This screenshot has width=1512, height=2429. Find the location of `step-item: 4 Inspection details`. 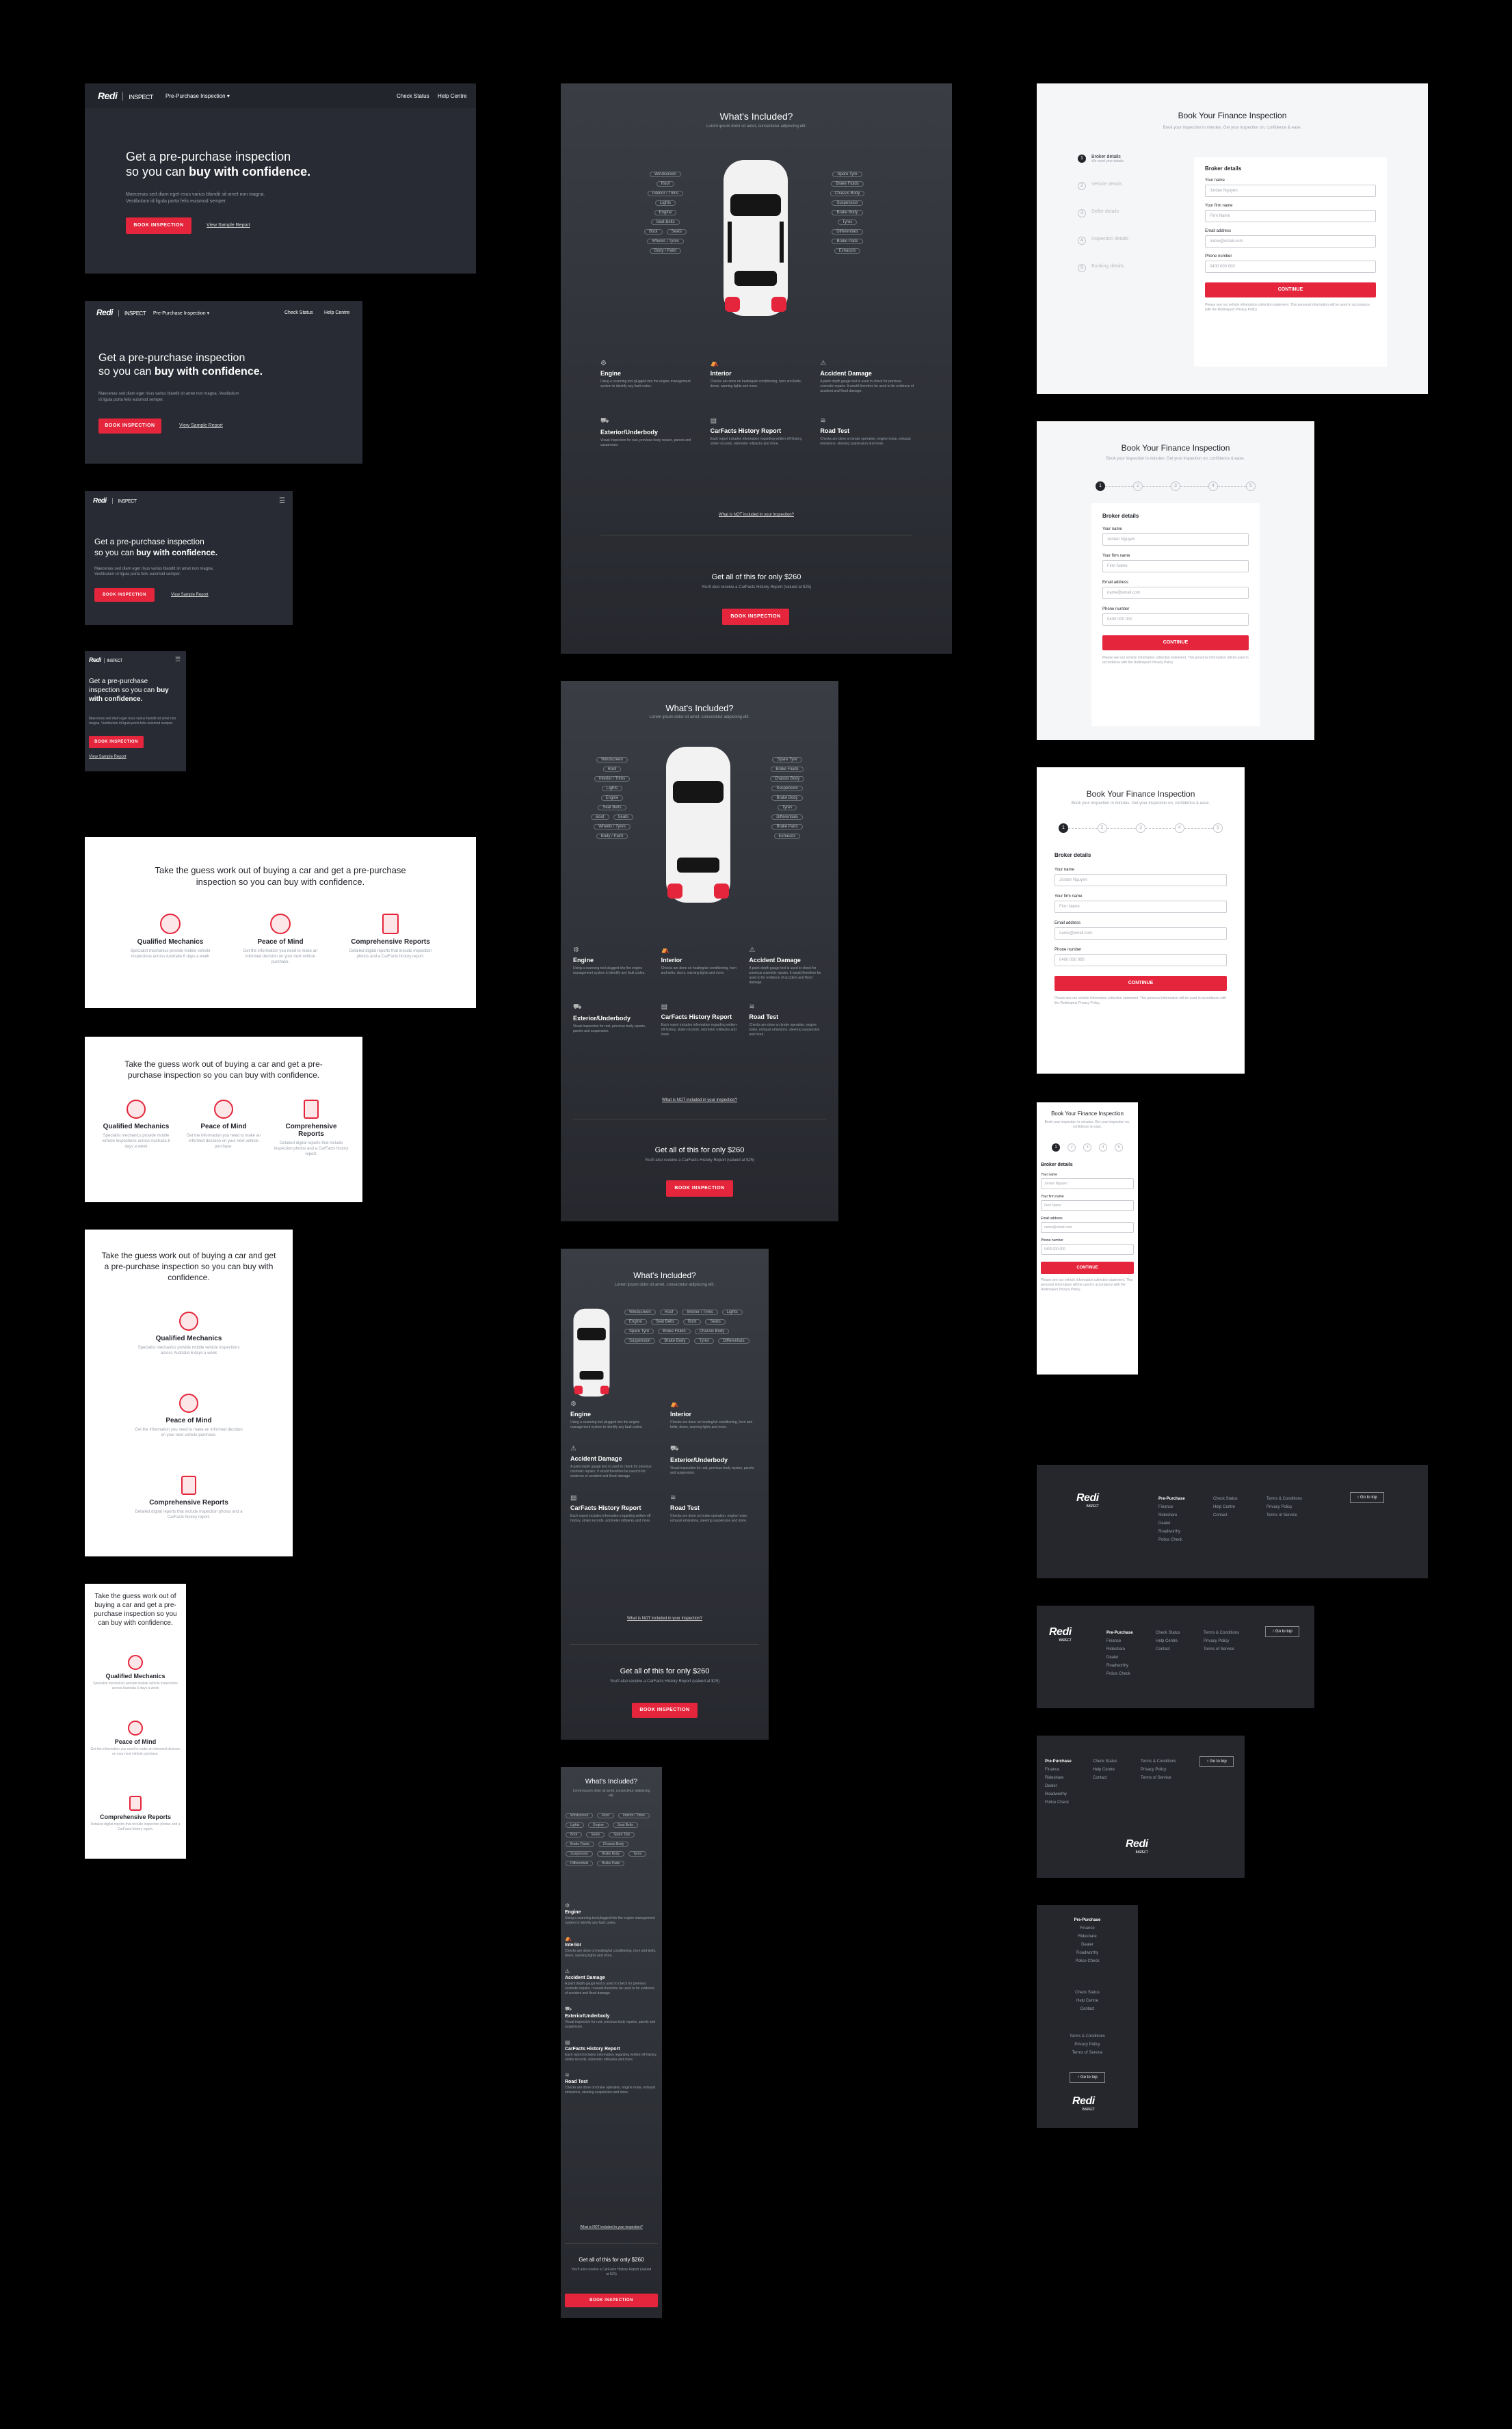

step-item: 4 Inspection details is located at coordinates (1129, 250).